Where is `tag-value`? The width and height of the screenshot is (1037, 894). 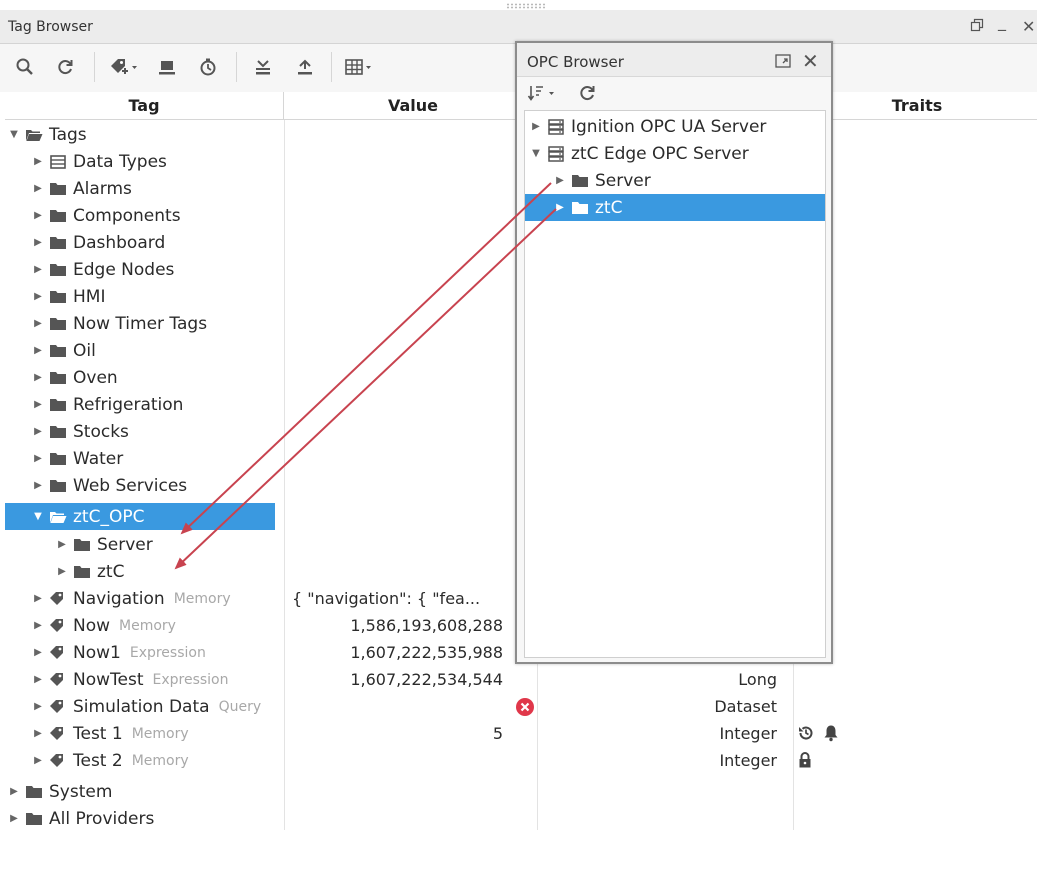
tag-value is located at coordinates (394, 760).